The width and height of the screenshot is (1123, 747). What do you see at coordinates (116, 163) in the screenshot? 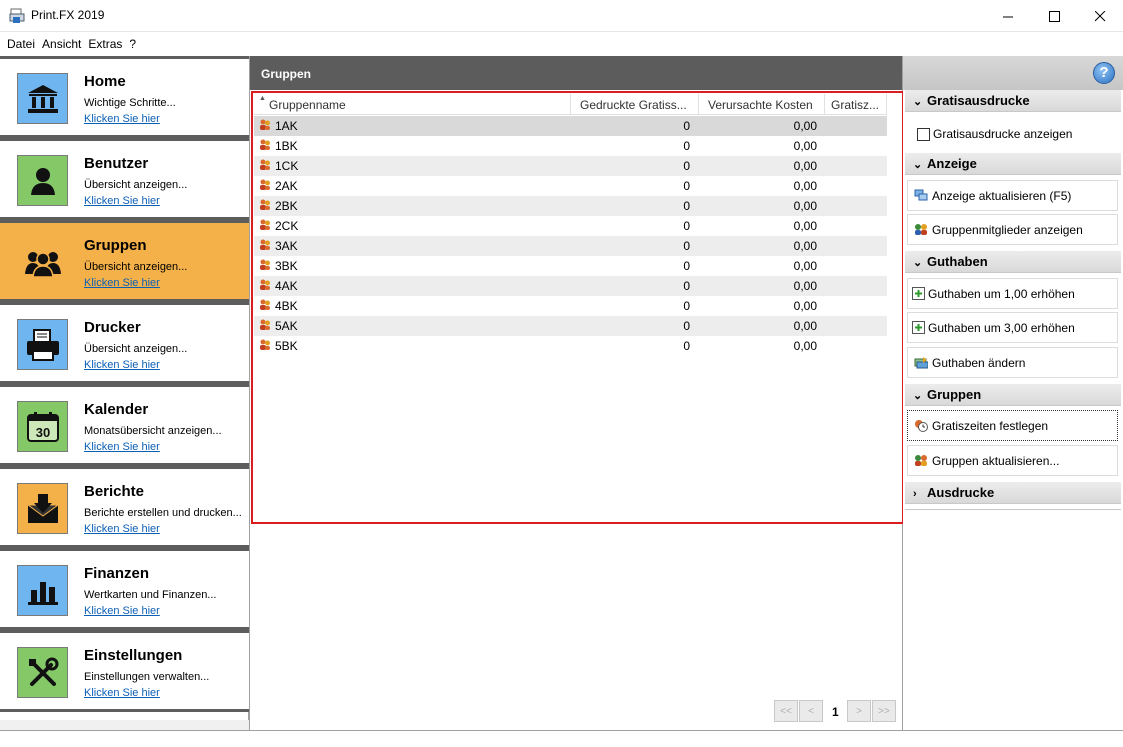
I see `nav-title: Benutzer` at bounding box center [116, 163].